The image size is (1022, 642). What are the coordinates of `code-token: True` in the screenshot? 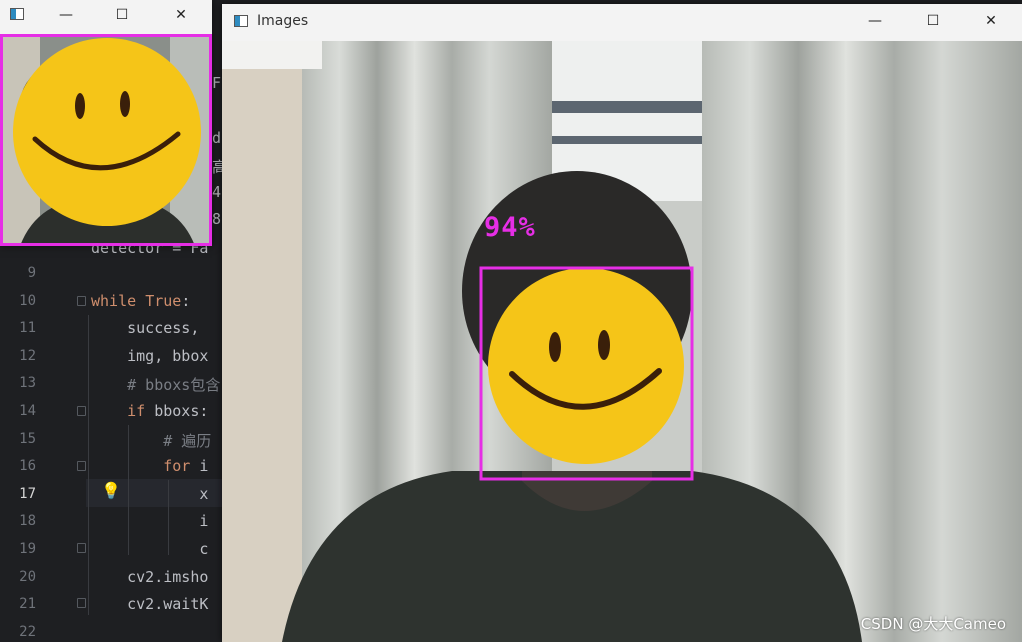 It's located at (163, 300).